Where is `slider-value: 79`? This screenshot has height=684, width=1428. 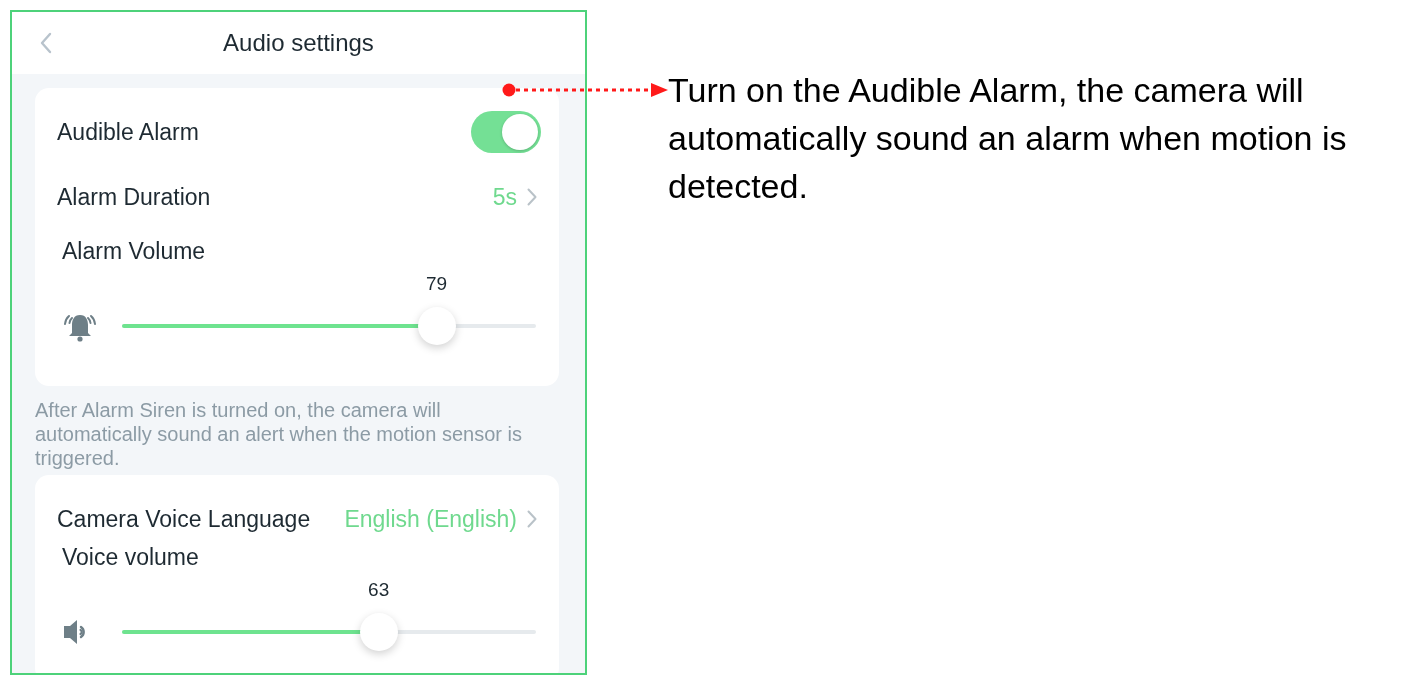 slider-value: 79 is located at coordinates (437, 284).